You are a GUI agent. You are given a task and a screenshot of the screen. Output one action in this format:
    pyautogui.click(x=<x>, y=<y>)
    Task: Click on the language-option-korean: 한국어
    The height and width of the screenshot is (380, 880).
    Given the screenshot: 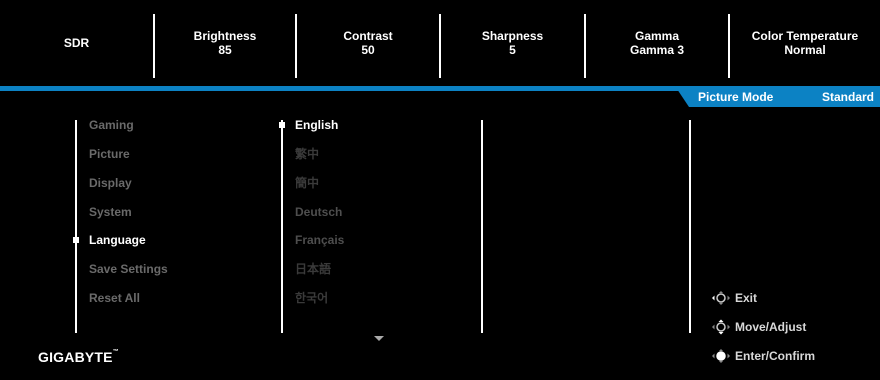 What is the action you would take?
    pyautogui.click(x=311, y=298)
    